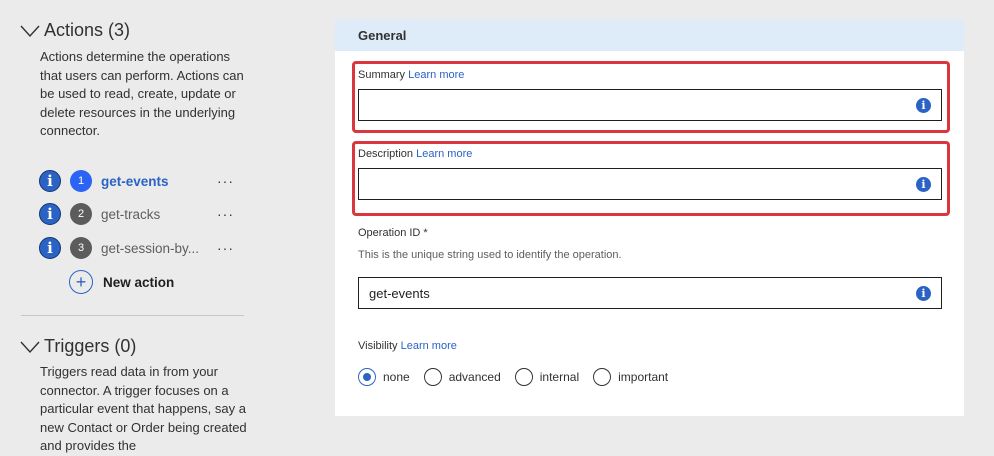  I want to click on visibility-label: Visibility Learn more, so click(407, 346).